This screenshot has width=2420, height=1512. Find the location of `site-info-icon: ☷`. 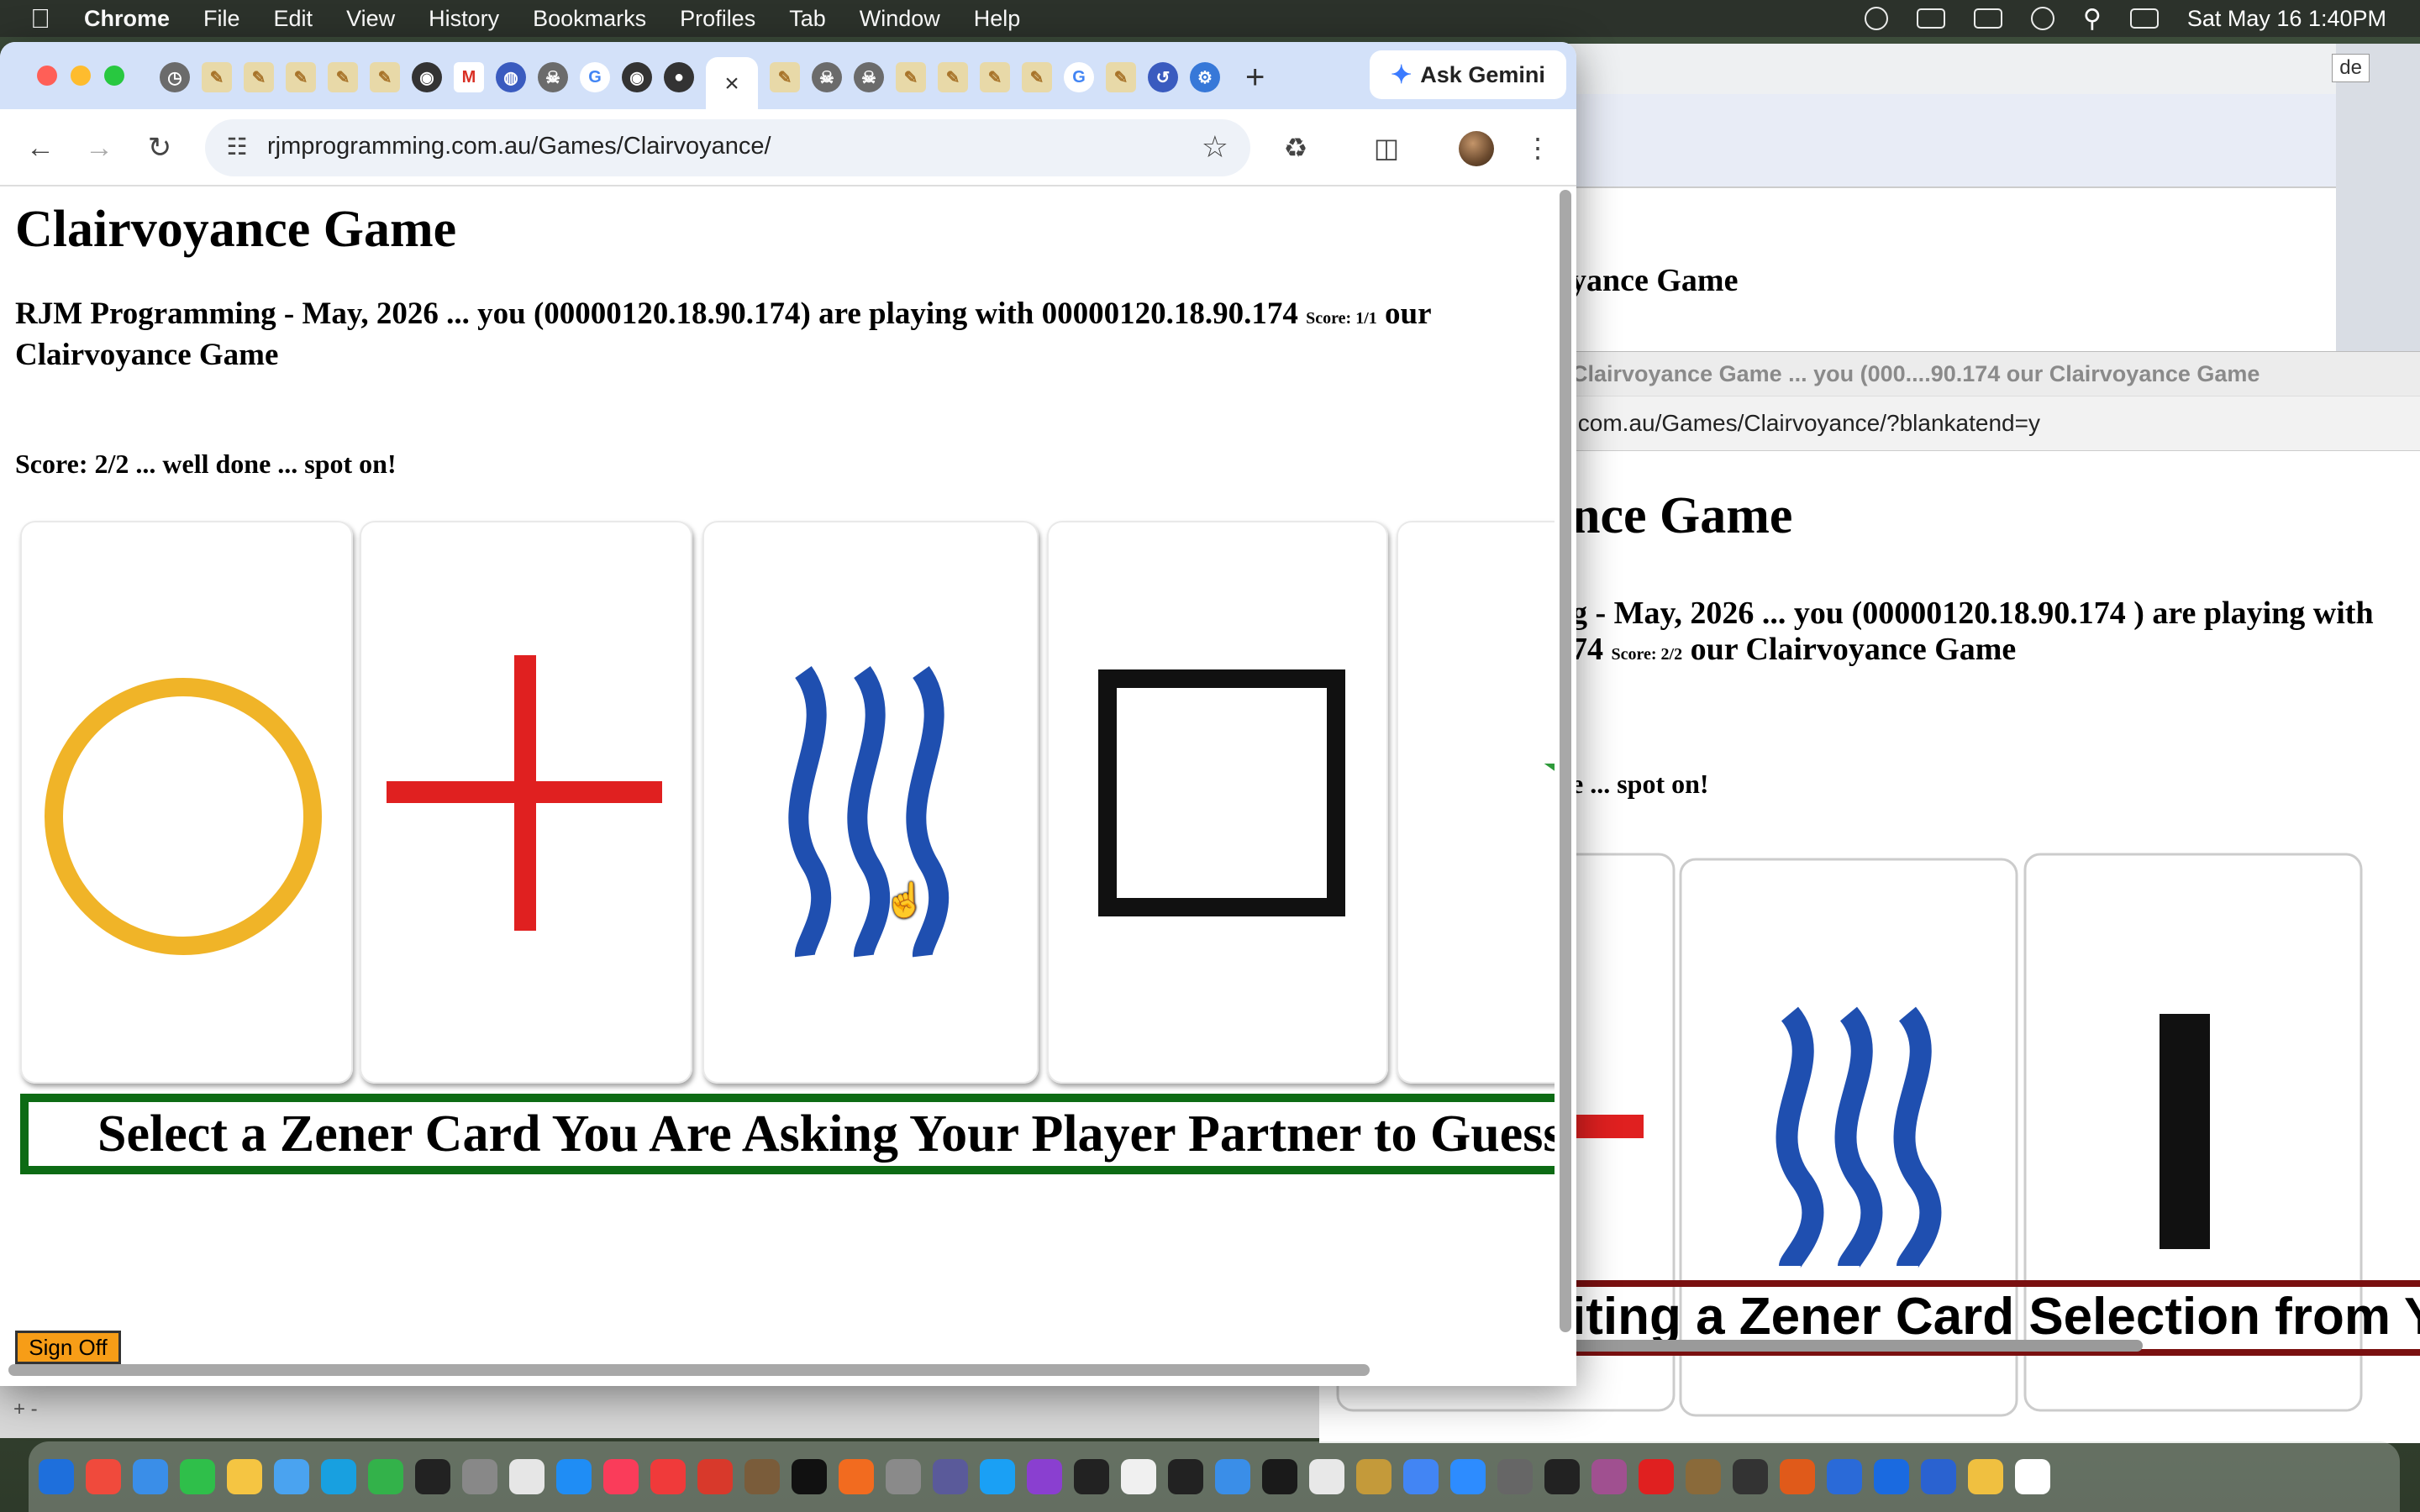

site-info-icon: ☷ is located at coordinates (237, 148).